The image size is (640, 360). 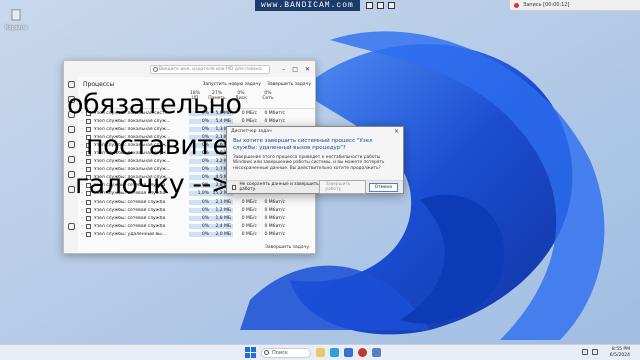 I want to click on recycle-bin-icon, so click(x=16, y=15).